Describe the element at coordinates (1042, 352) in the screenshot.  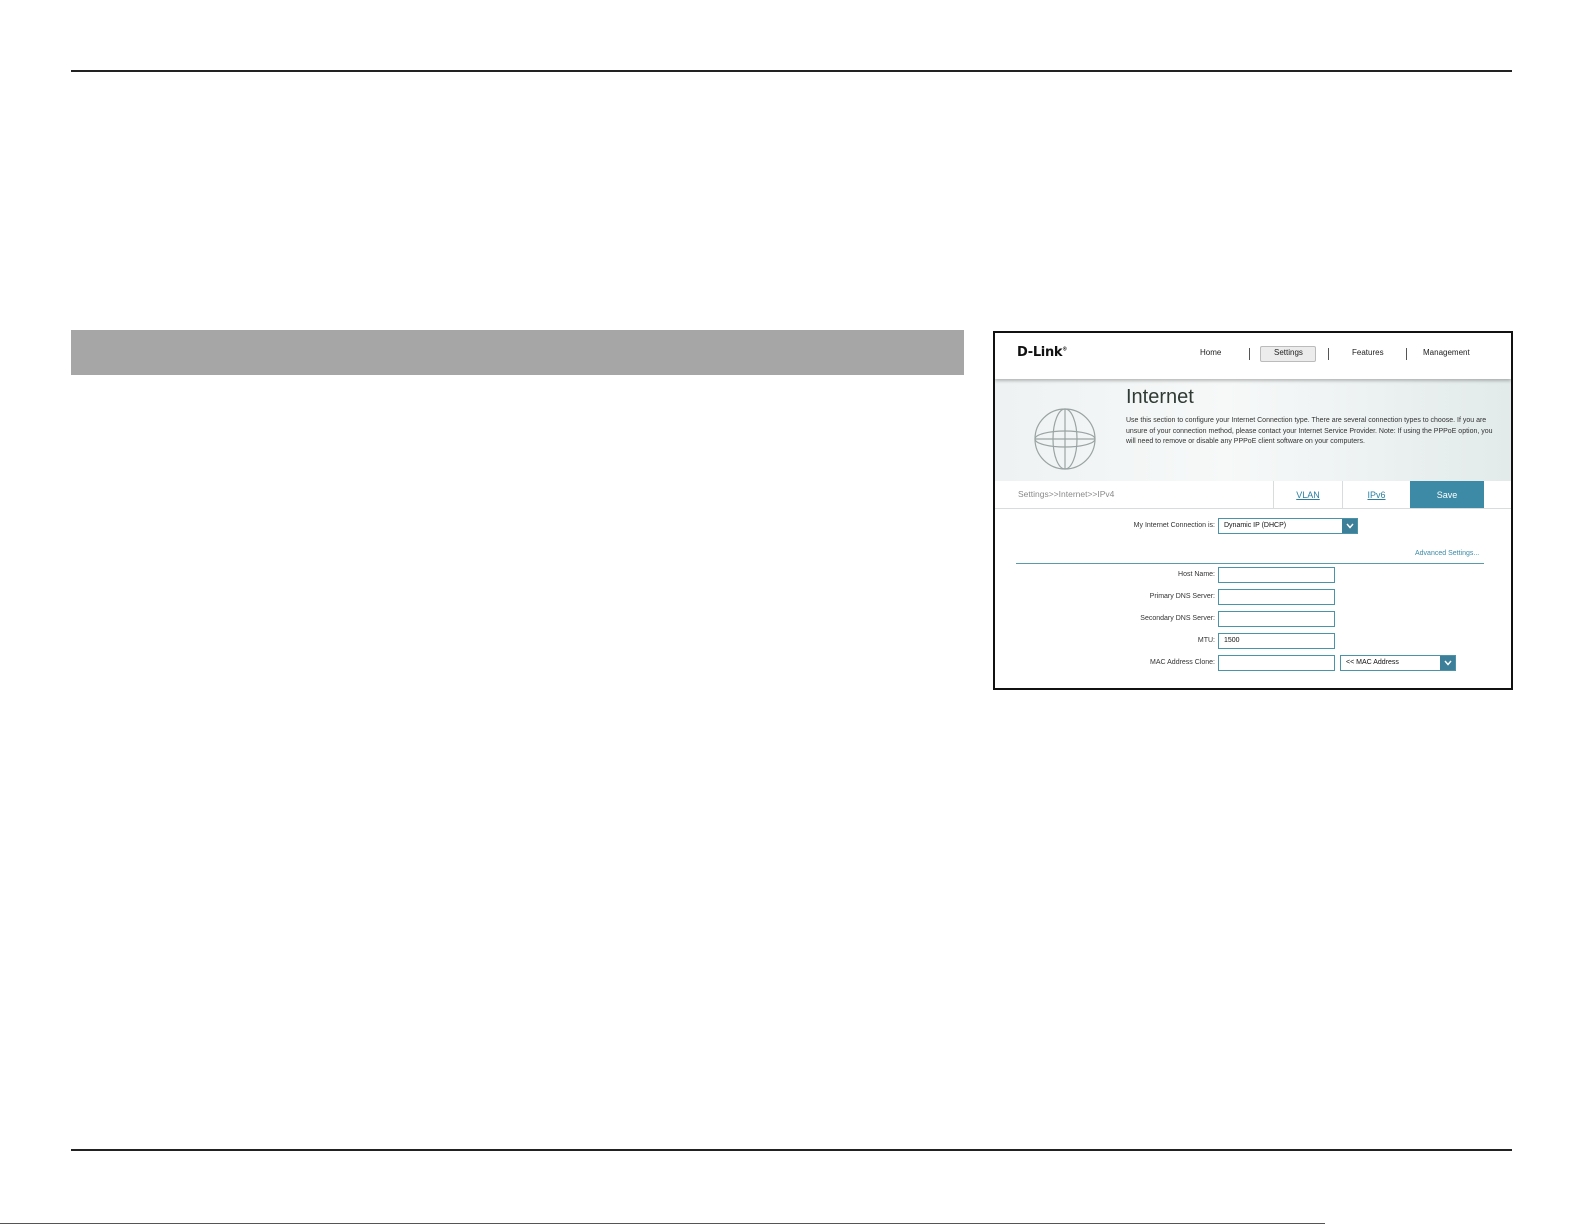
I see `dlink-logo: D-Link®` at that location.